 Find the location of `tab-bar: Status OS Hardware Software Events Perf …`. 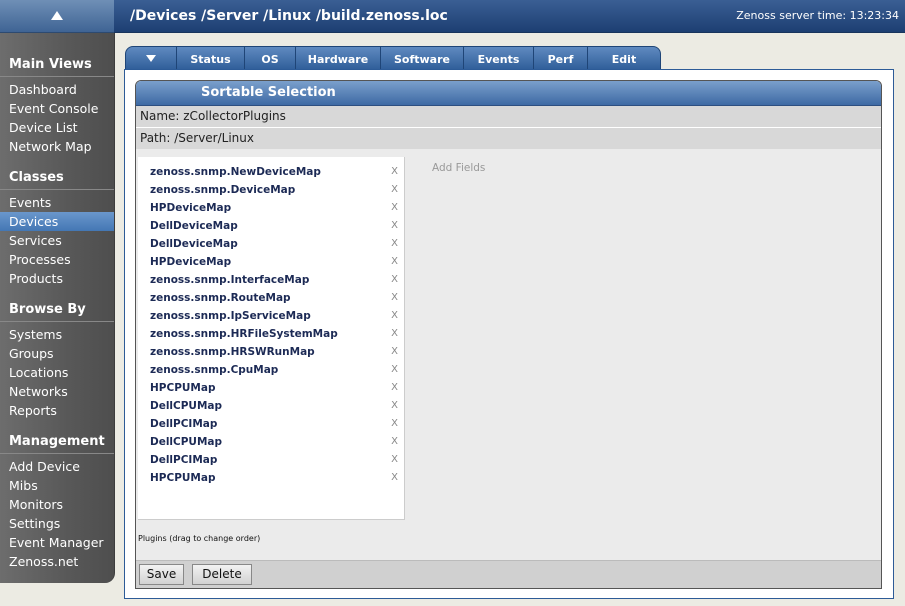

tab-bar: Status OS Hardware Software Events Perf … is located at coordinates (393, 58).